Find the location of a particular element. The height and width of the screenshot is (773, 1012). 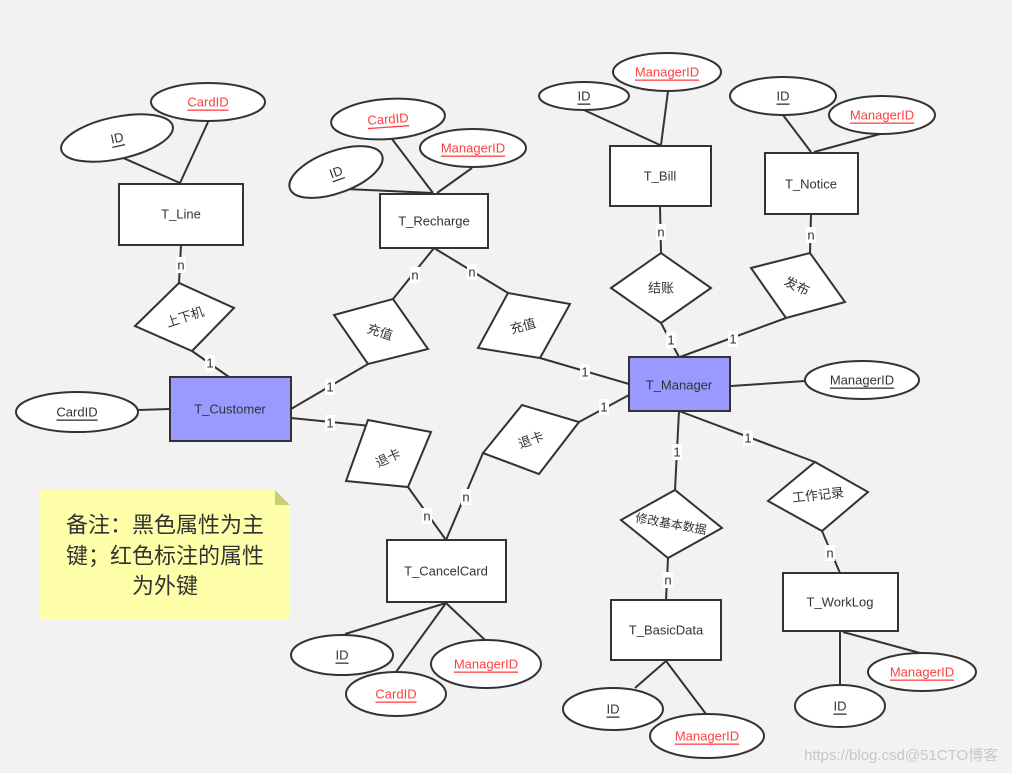

attribute-basicdata-managerid: ManagerID is located at coordinates (707, 736).